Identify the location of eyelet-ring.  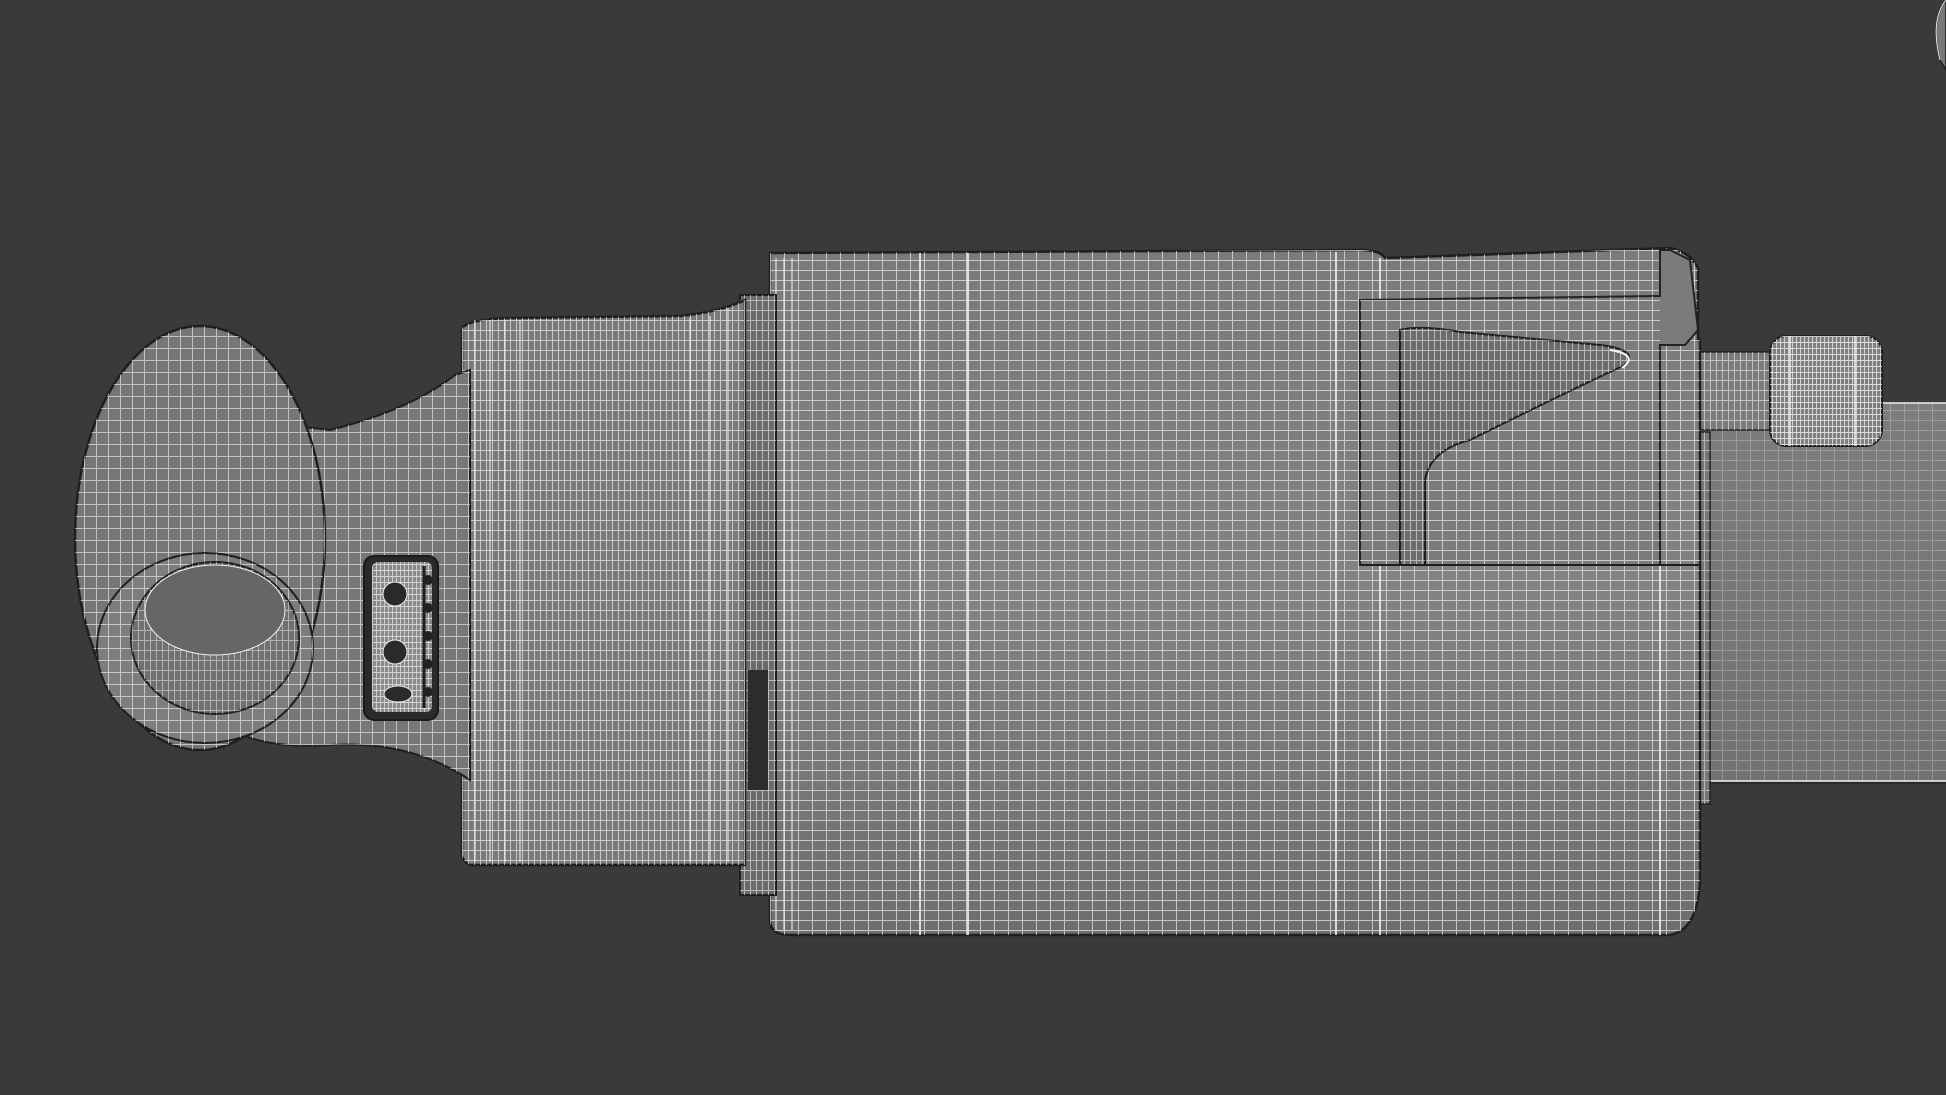
(200, 538).